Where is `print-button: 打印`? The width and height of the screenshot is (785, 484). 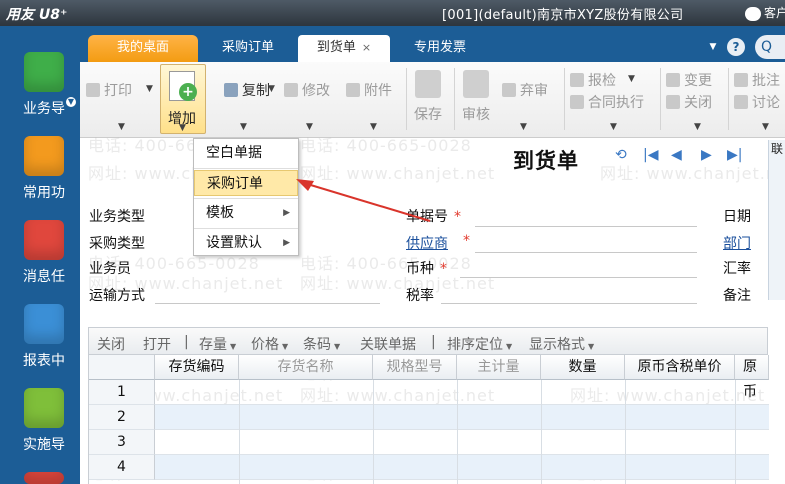
print-button: 打印 is located at coordinates (109, 90).